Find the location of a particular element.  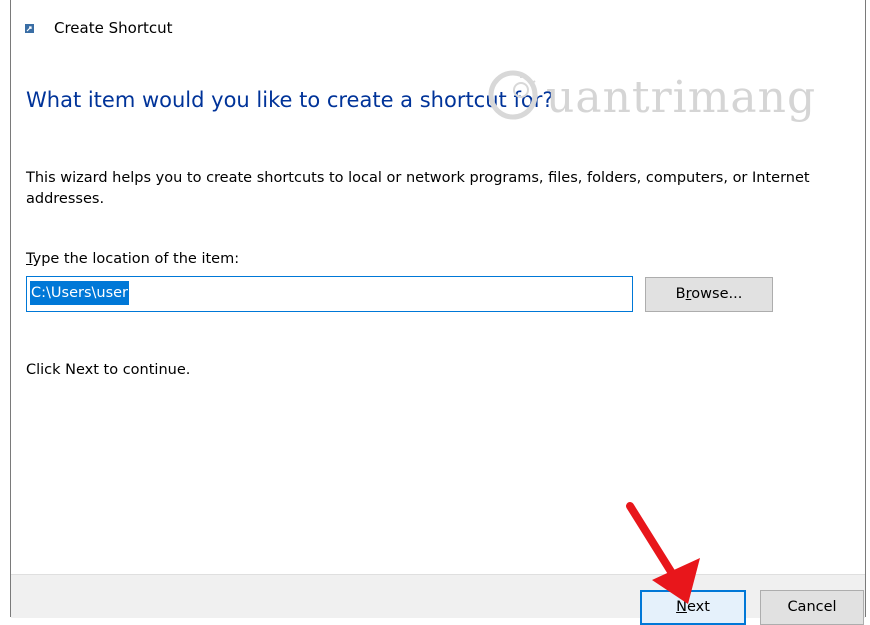

location-label: Type the location of the item: is located at coordinates (132, 259).